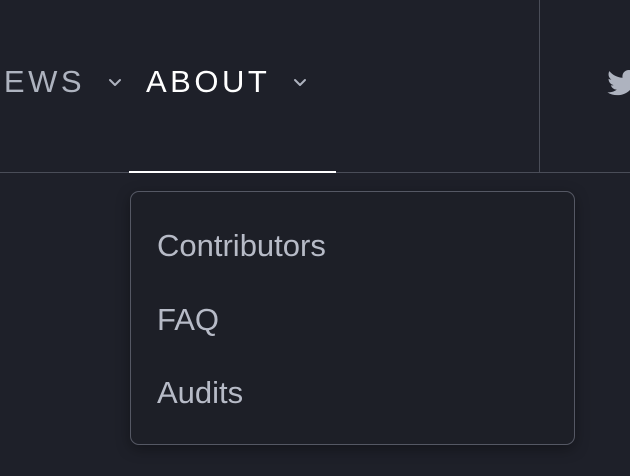 The width and height of the screenshot is (630, 476). I want to click on nav-item-news: NEWS, so click(62, 82).